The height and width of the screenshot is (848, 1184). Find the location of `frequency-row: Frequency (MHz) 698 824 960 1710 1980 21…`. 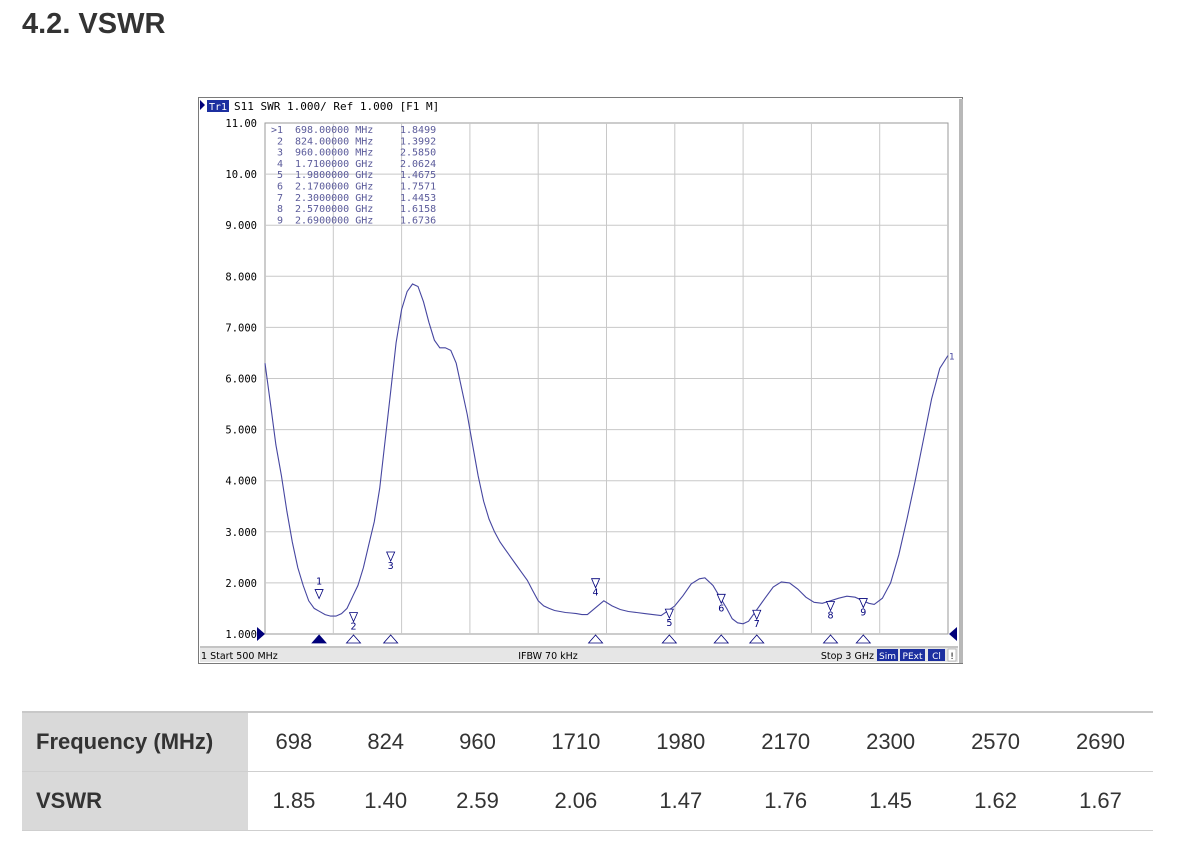

frequency-row: Frequency (MHz) 698 824 960 1710 1980 21… is located at coordinates (587, 741).